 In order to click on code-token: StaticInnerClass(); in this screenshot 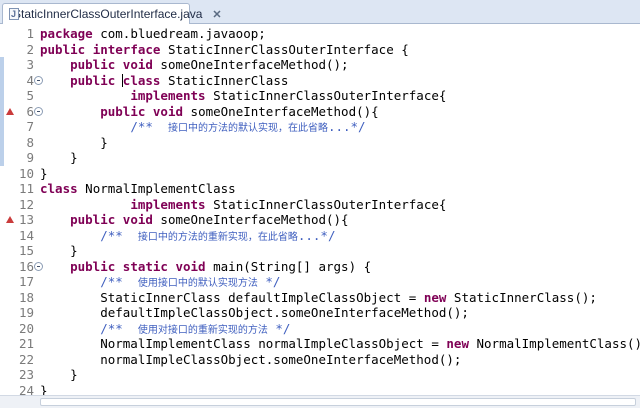, I will do `click(521, 297)`.